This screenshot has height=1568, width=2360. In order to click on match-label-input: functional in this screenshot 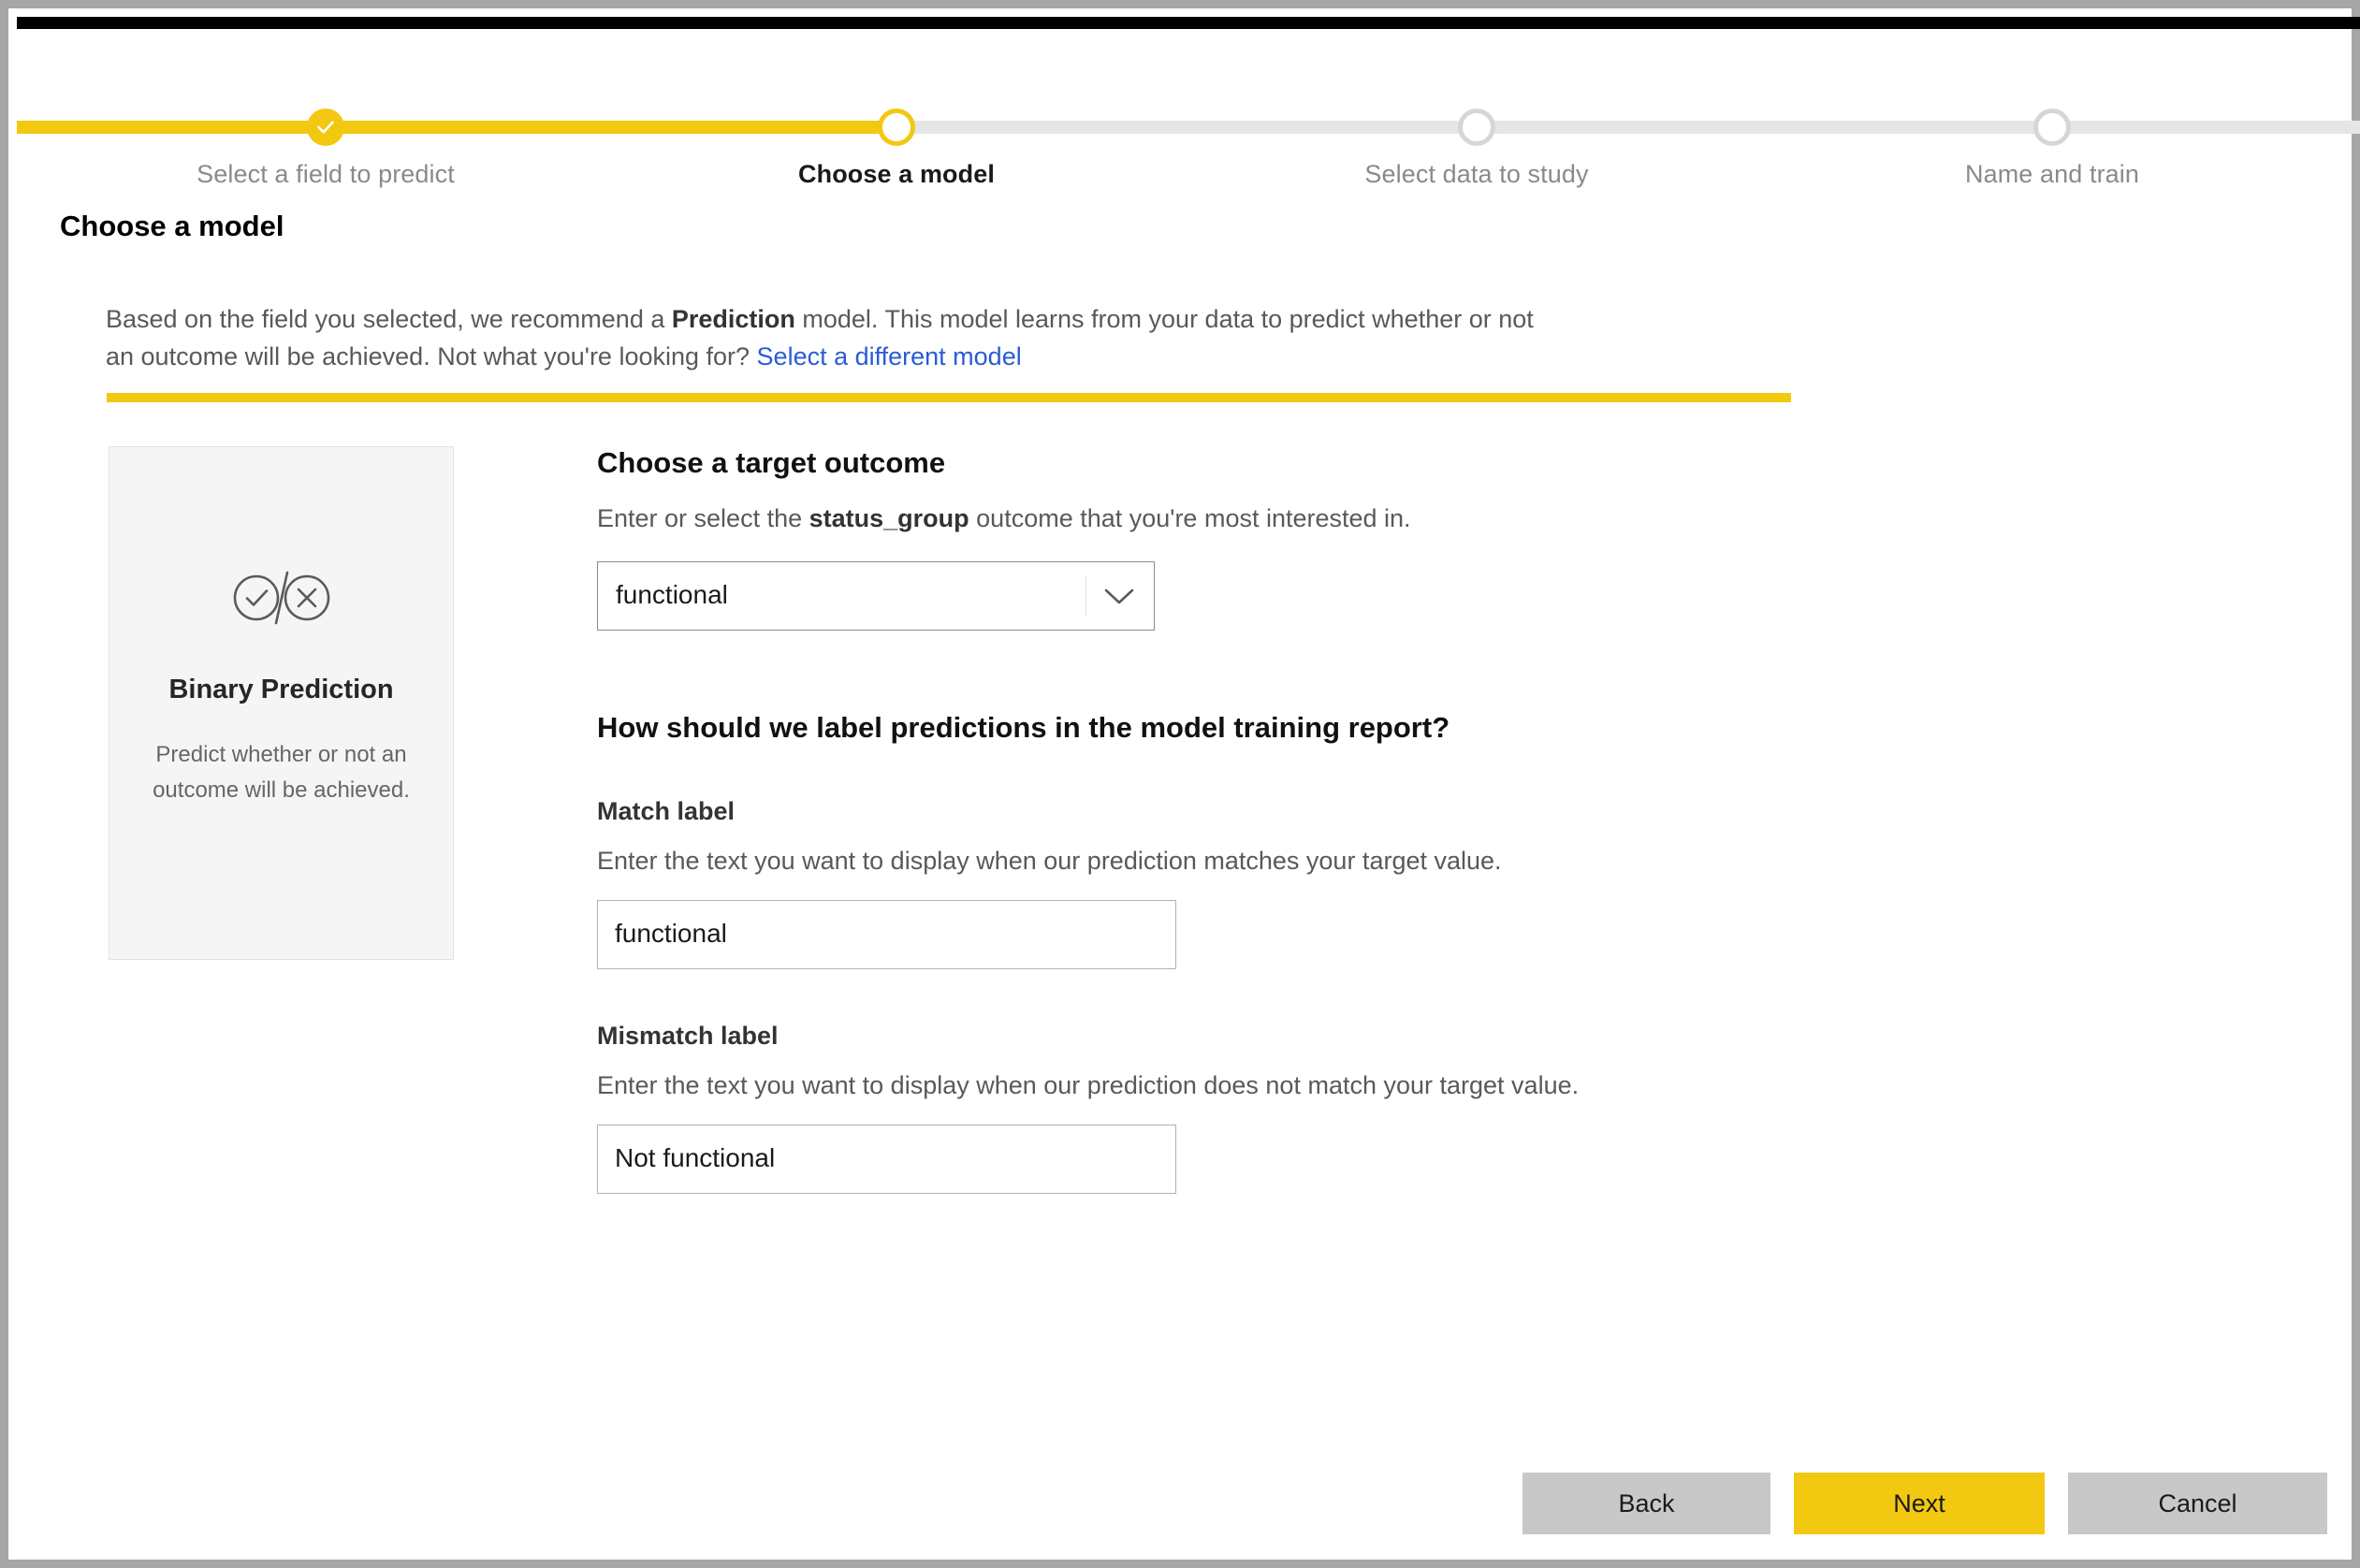, I will do `click(886, 935)`.